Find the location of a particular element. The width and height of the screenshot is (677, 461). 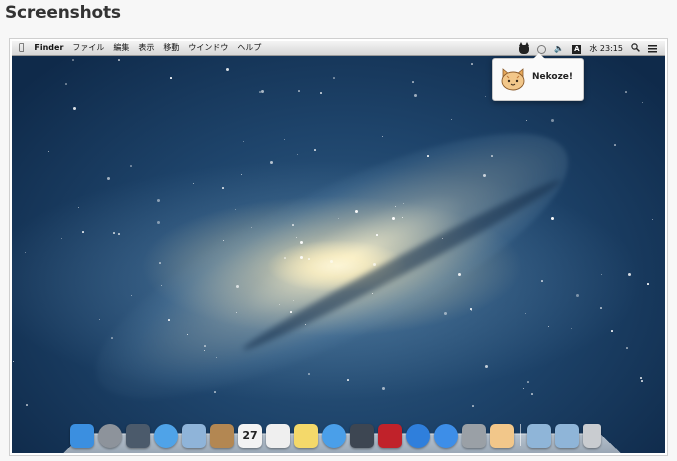

menu-view: 表示 is located at coordinates (146, 48).